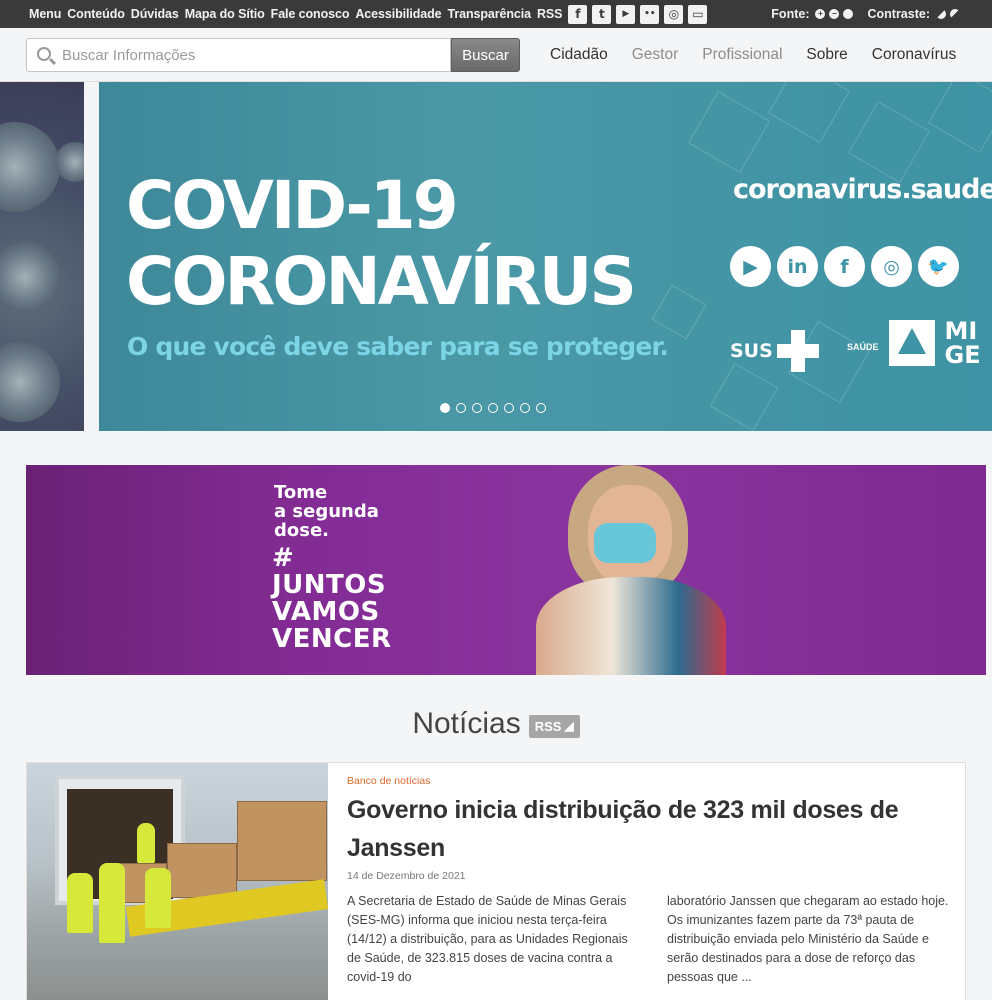 This screenshot has height=1000, width=992. Describe the element at coordinates (398, 14) in the screenshot. I see `link-acessibilidade: Acessibilidade` at that location.